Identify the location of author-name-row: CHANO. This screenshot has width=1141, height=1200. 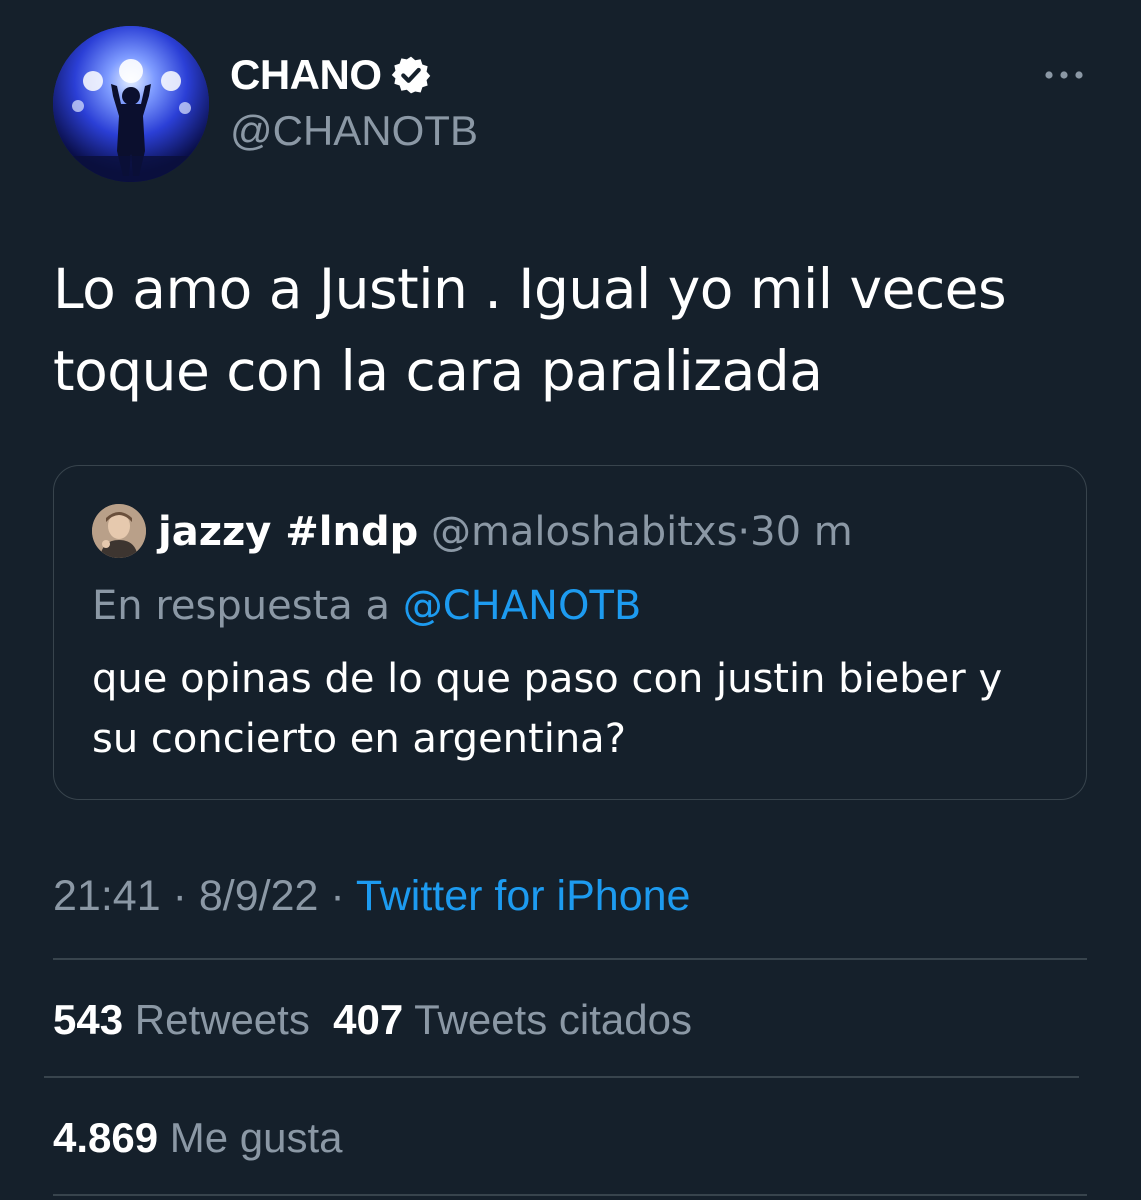
(331, 75).